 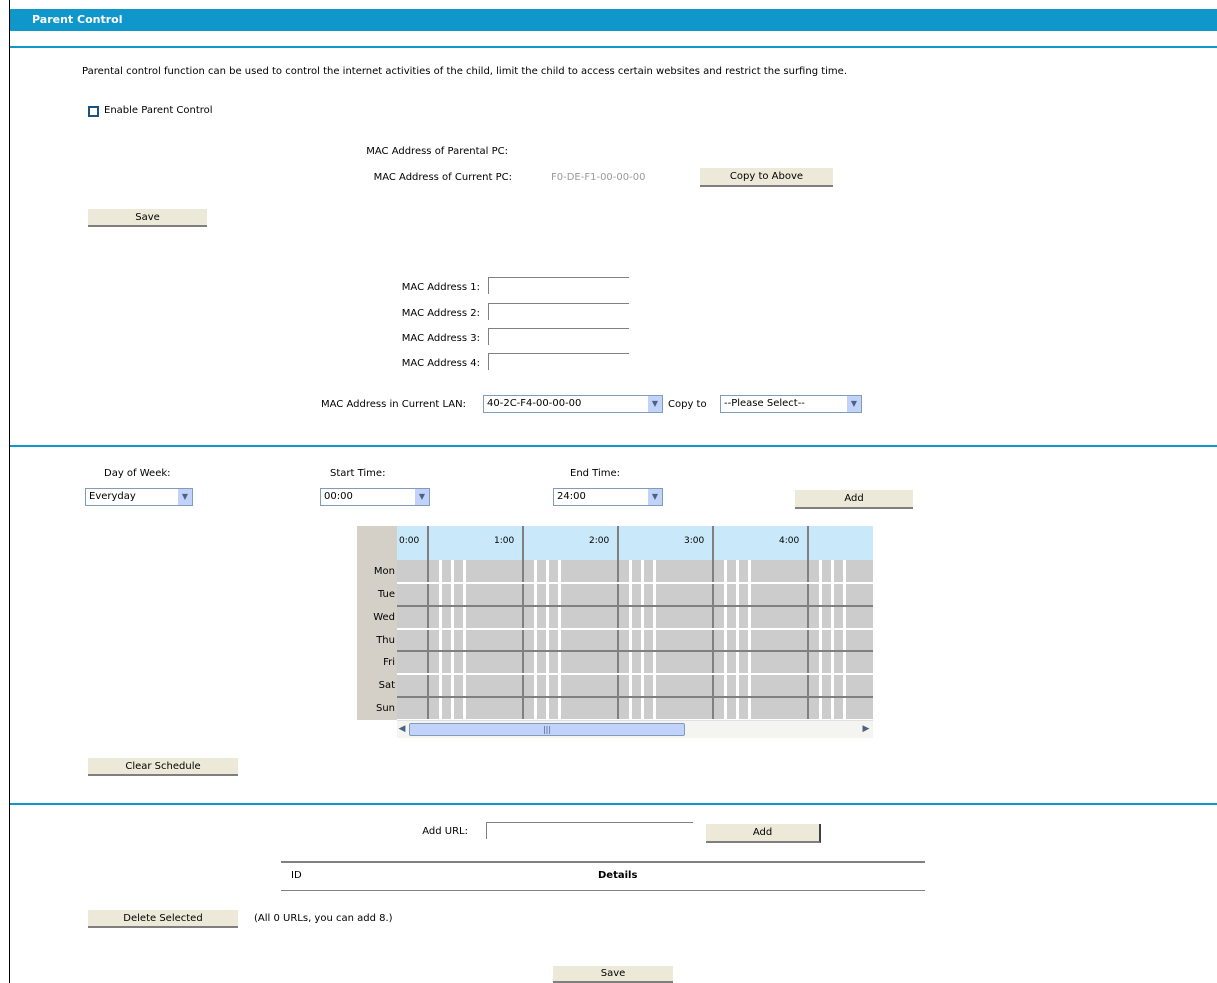 What do you see at coordinates (437, 151) in the screenshot?
I see `parental-pc-mac-label: MAC Address of Parental PC:` at bounding box center [437, 151].